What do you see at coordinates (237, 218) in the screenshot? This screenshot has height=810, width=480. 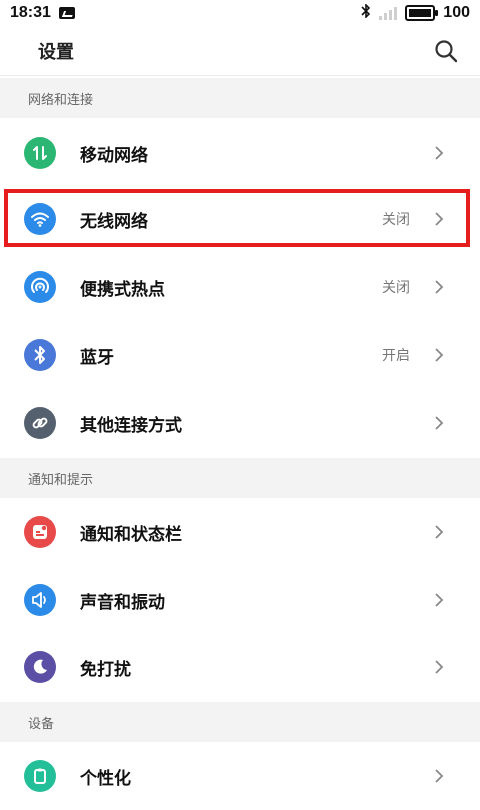 I see `highlight-box` at bounding box center [237, 218].